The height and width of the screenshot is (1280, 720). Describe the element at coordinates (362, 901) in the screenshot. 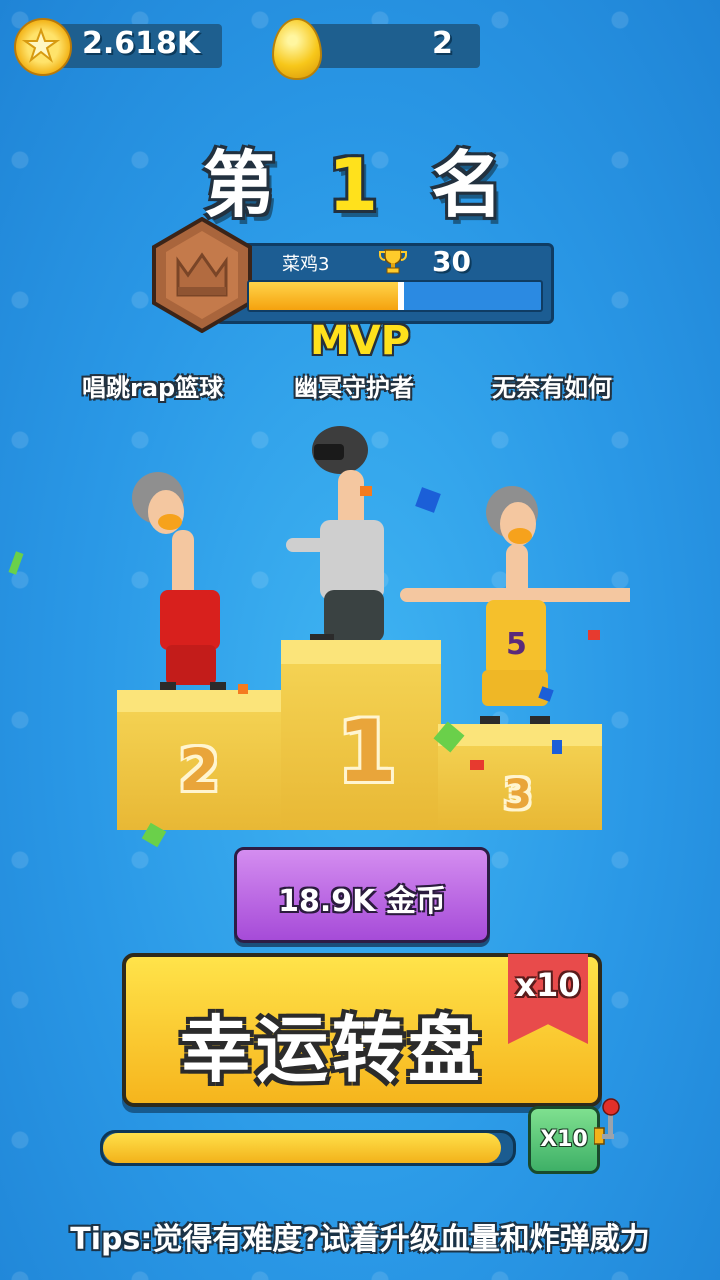

I see `coins-reward-label: 18.9K 金币` at that location.